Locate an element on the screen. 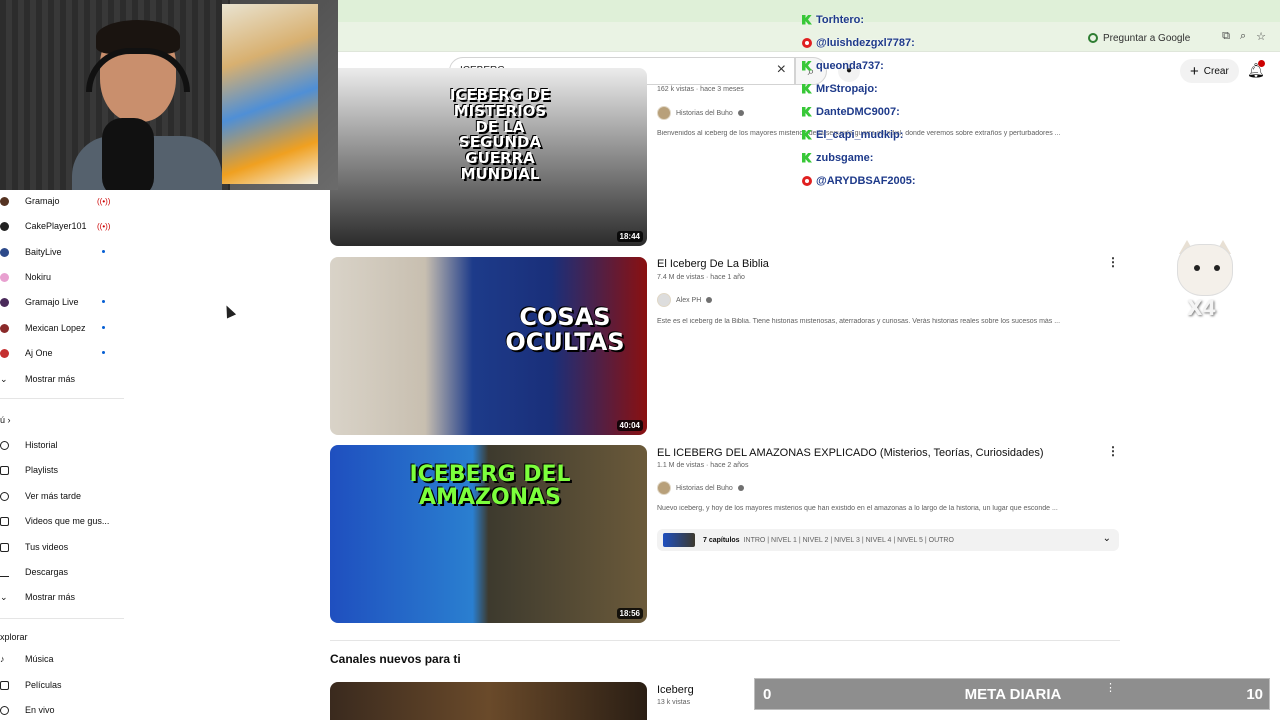 The height and width of the screenshot is (720, 1280). channel-name: Alex PH is located at coordinates (689, 300).